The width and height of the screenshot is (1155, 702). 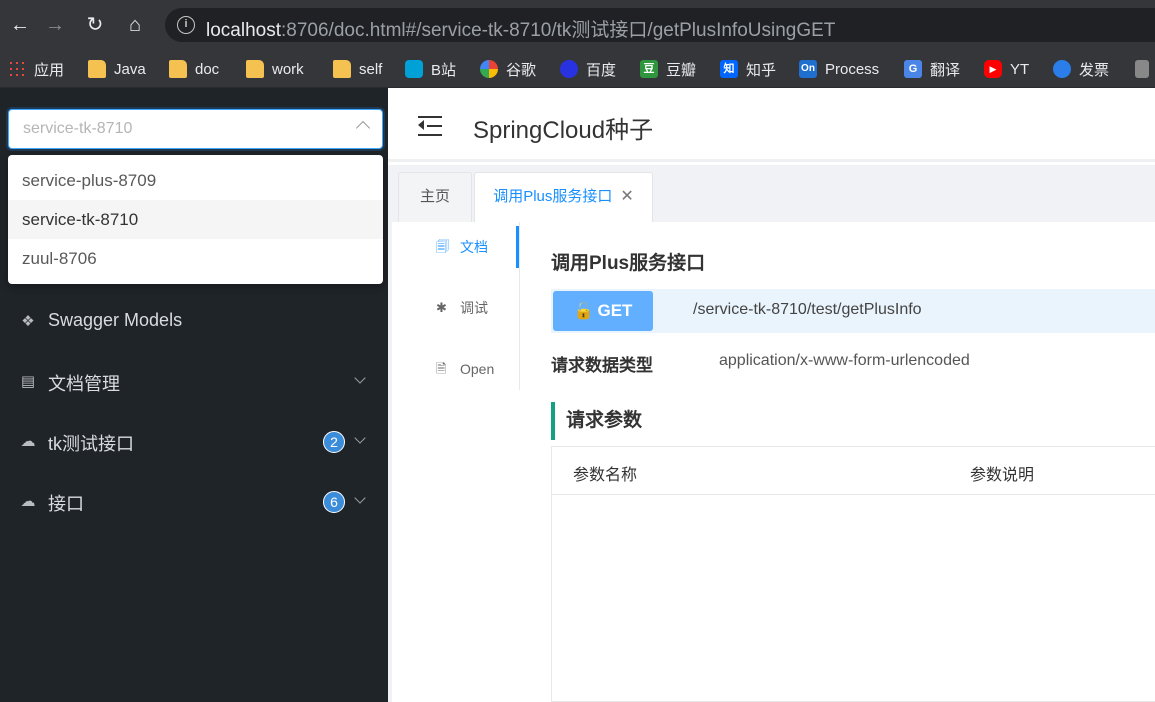 I want to click on endpoint-bar: 🔓 GET /service-tk-8710/test/getPlusInfo, so click(x=853, y=311).